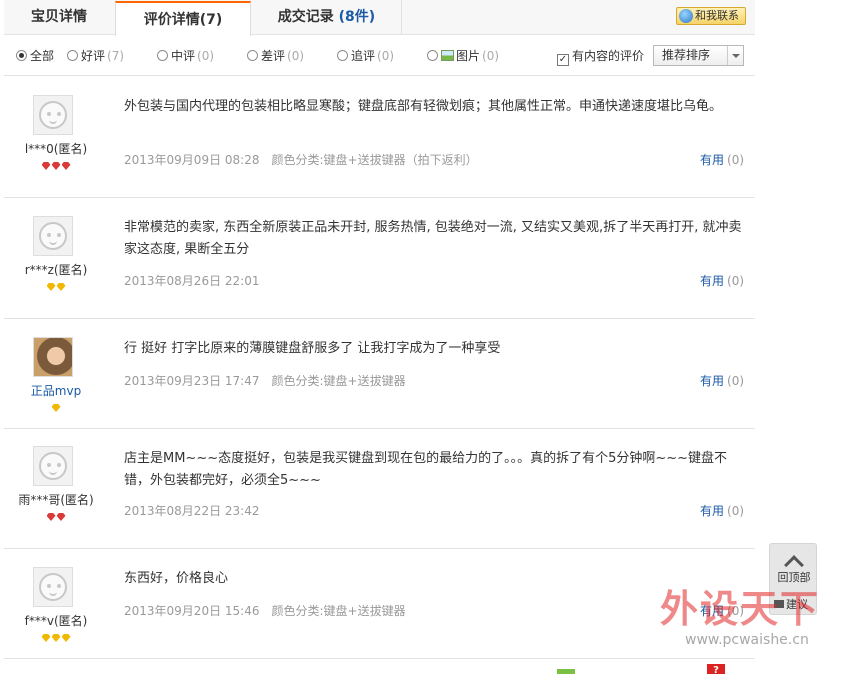 The width and height of the screenshot is (859, 674). Describe the element at coordinates (192, 281) in the screenshot. I see `review-date: 2013年08月26日 22:01` at that location.